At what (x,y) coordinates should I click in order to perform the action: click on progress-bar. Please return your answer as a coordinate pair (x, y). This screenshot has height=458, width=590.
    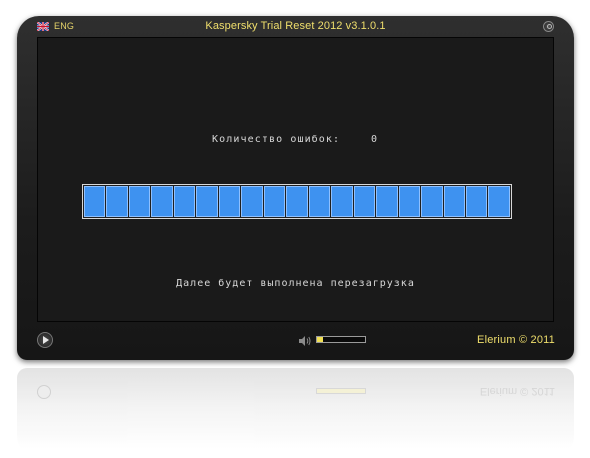
    Looking at the image, I should click on (297, 201).